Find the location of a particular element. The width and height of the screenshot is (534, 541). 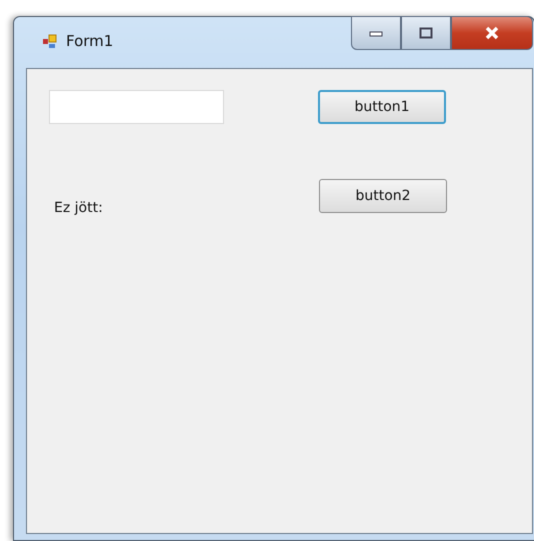

push-button: button1 is located at coordinates (382, 107).